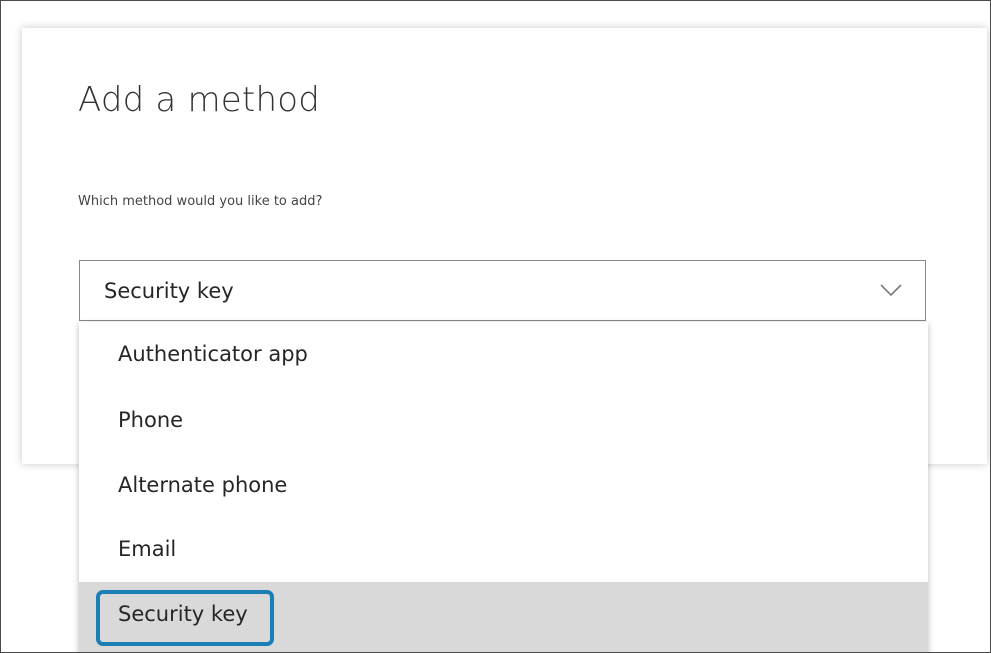  Describe the element at coordinates (503, 354) in the screenshot. I see `option-authenticator-app: Authenticator app` at that location.